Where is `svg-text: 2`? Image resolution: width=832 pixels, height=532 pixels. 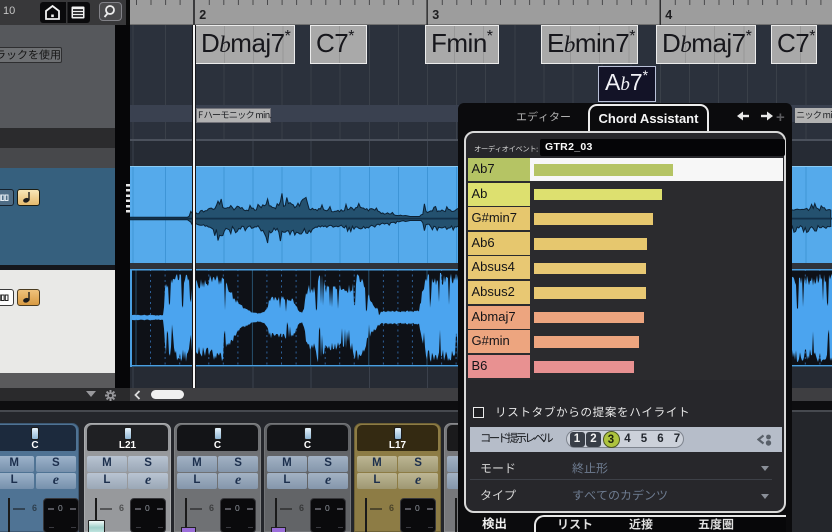 svg-text: 2 is located at coordinates (202, 15).